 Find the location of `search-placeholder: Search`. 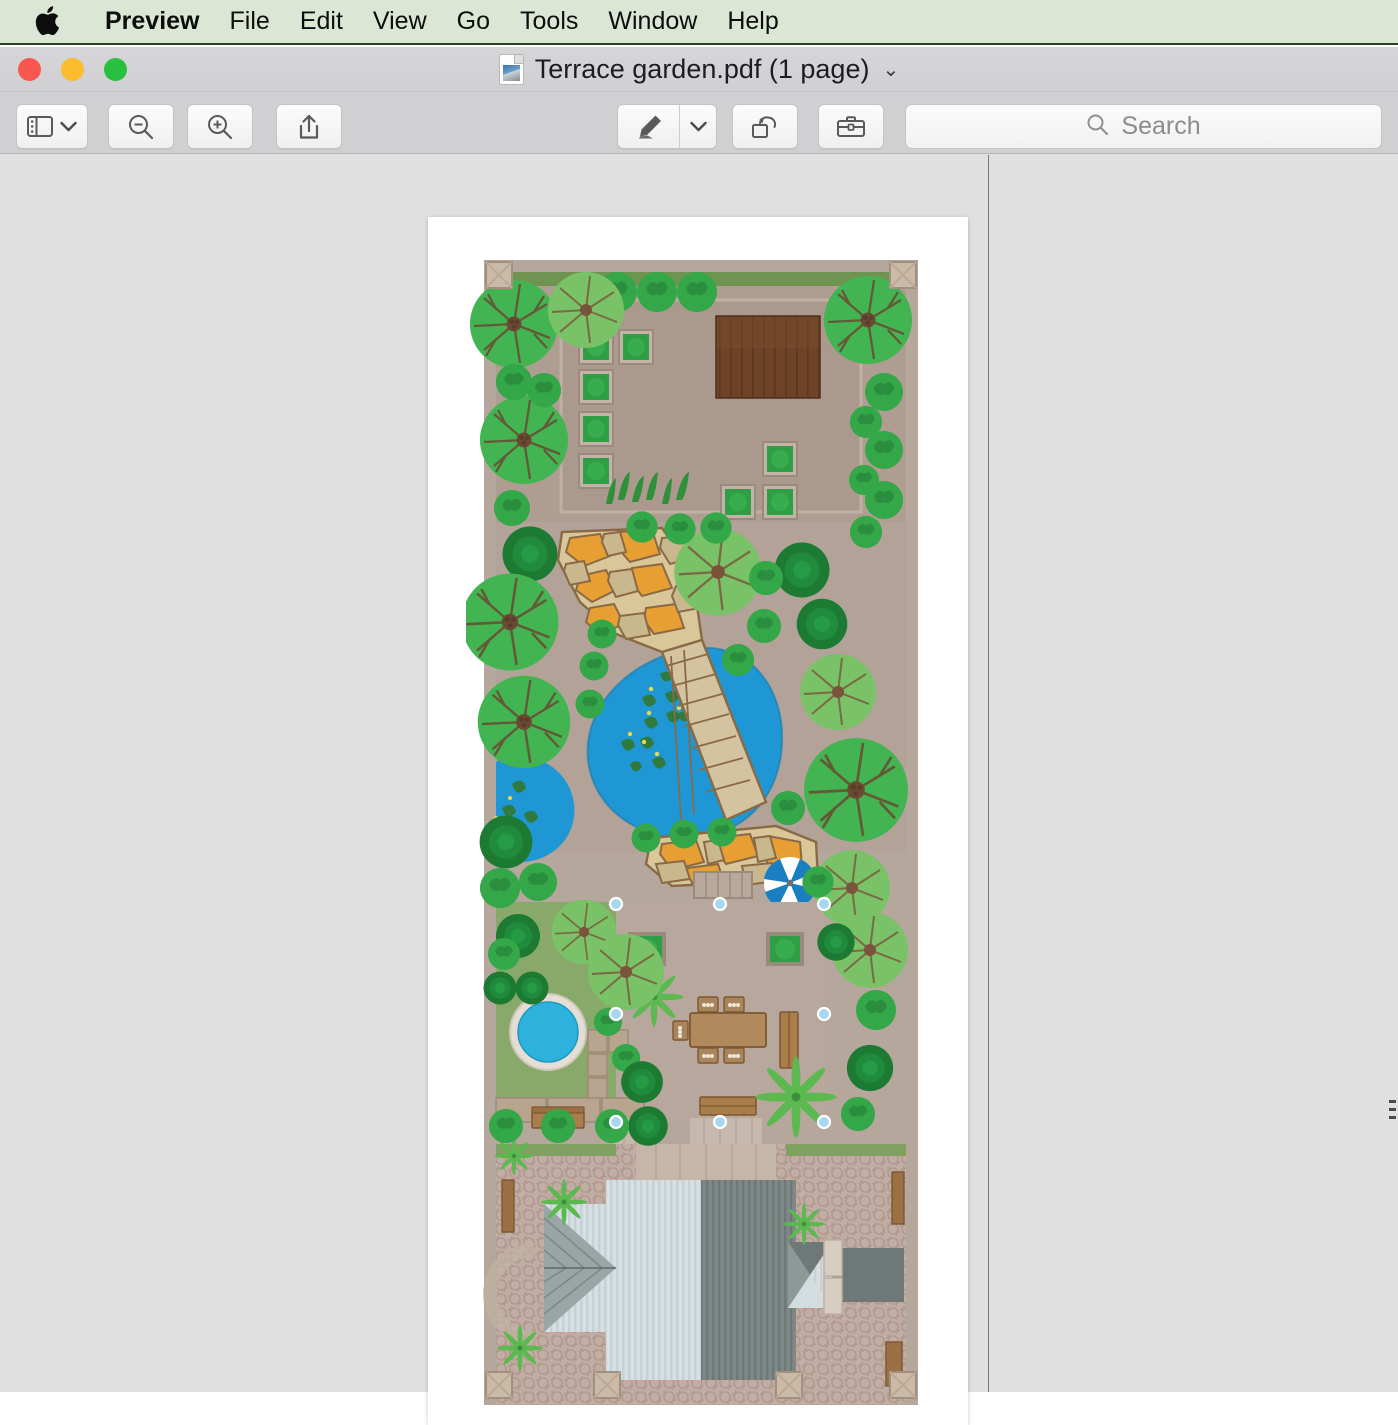

search-placeholder: Search is located at coordinates (1161, 126).